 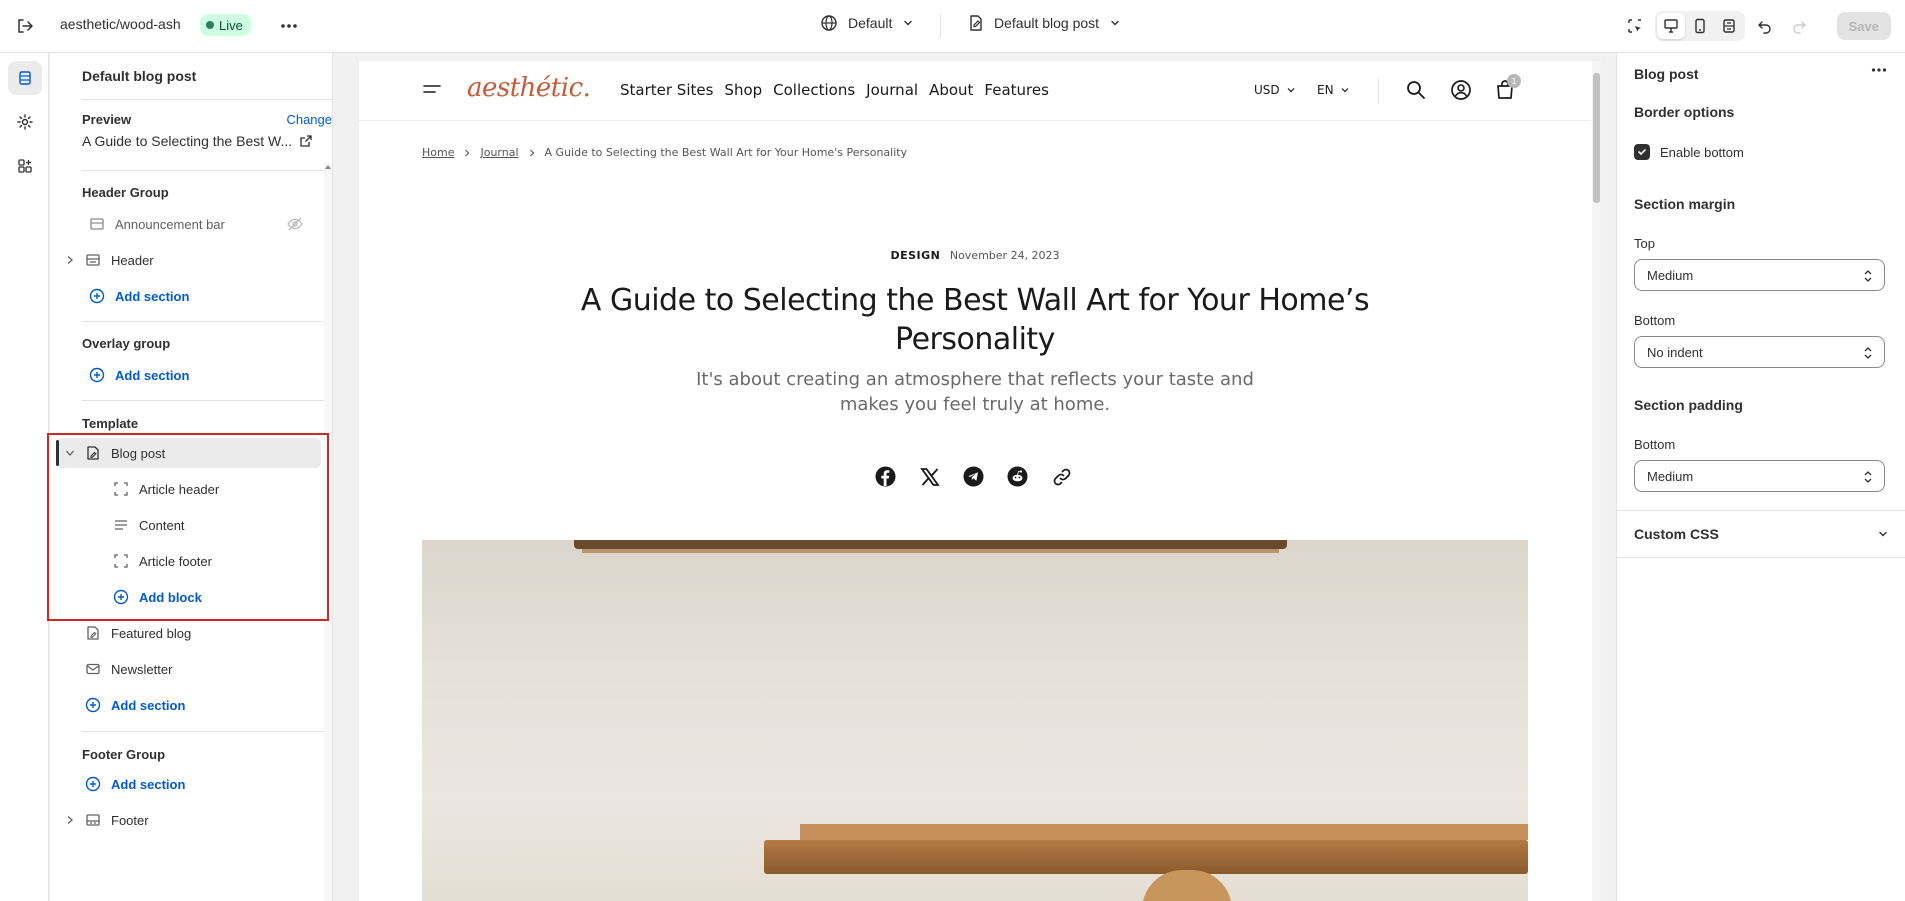 What do you see at coordinates (1333, 90) in the screenshot?
I see `language-selector: EN` at bounding box center [1333, 90].